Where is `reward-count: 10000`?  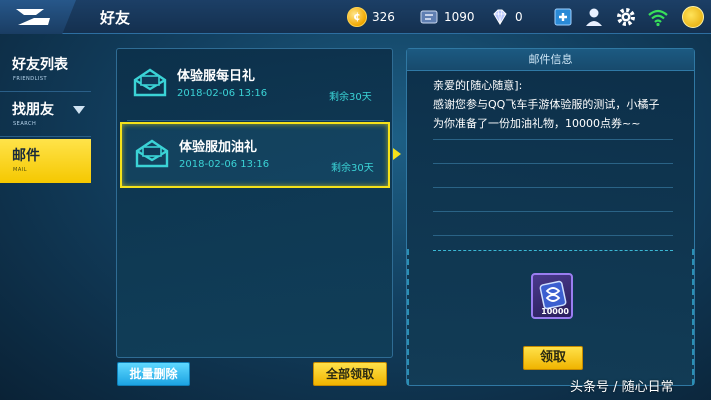 reward-count: 10000 is located at coordinates (555, 311).